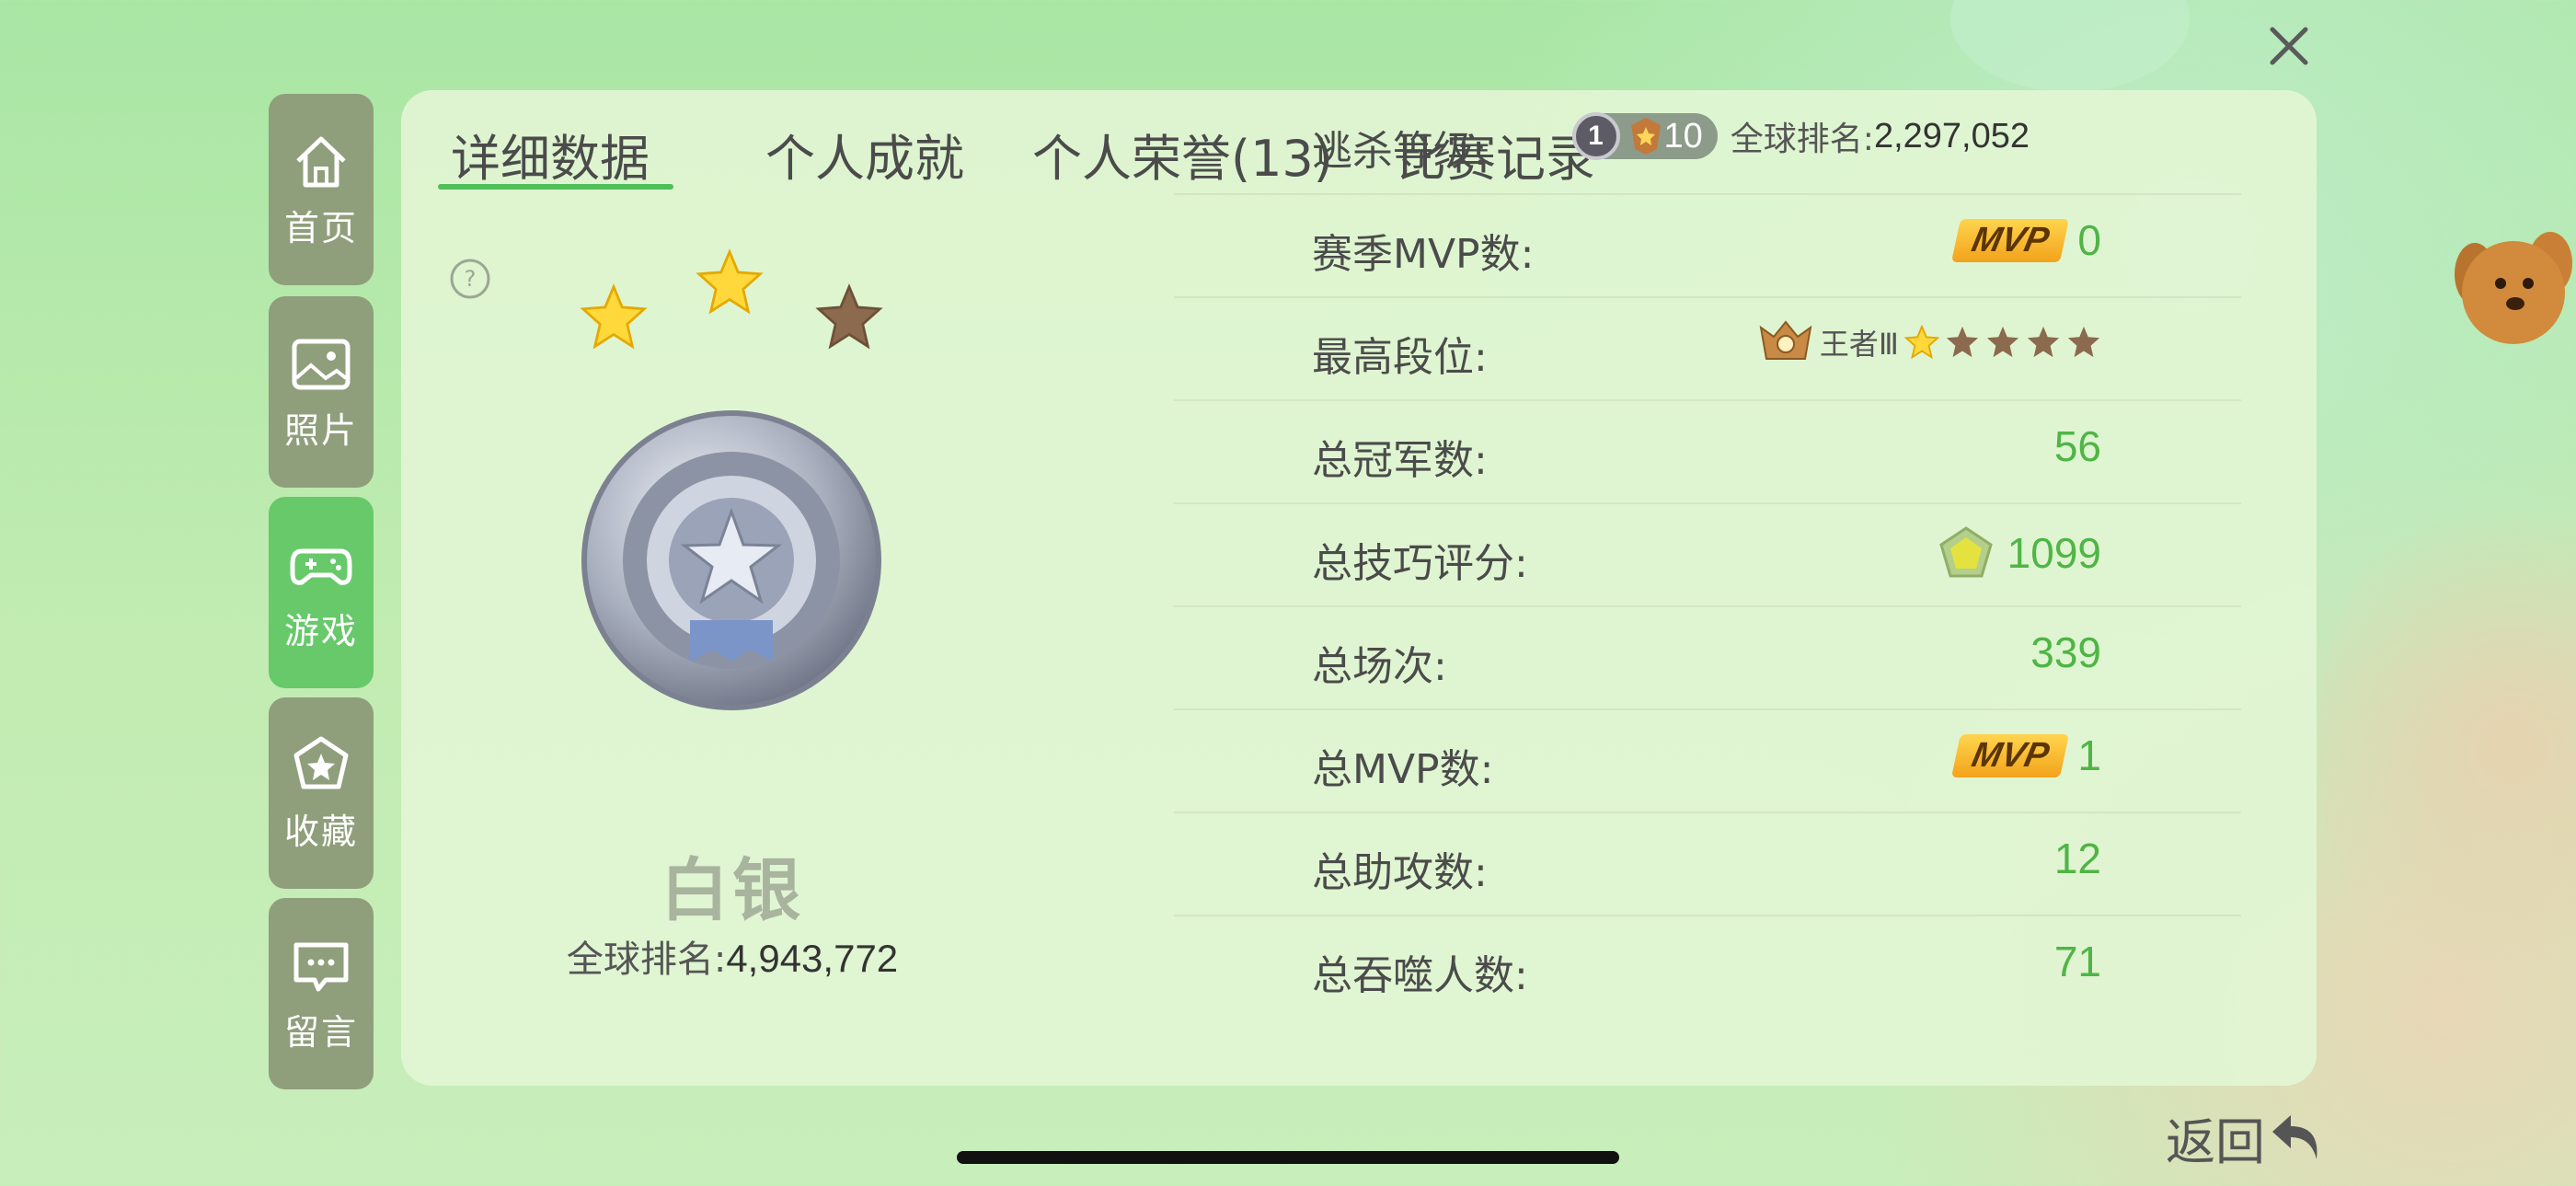 The image size is (2576, 1186). I want to click on help-icon: ?, so click(470, 279).